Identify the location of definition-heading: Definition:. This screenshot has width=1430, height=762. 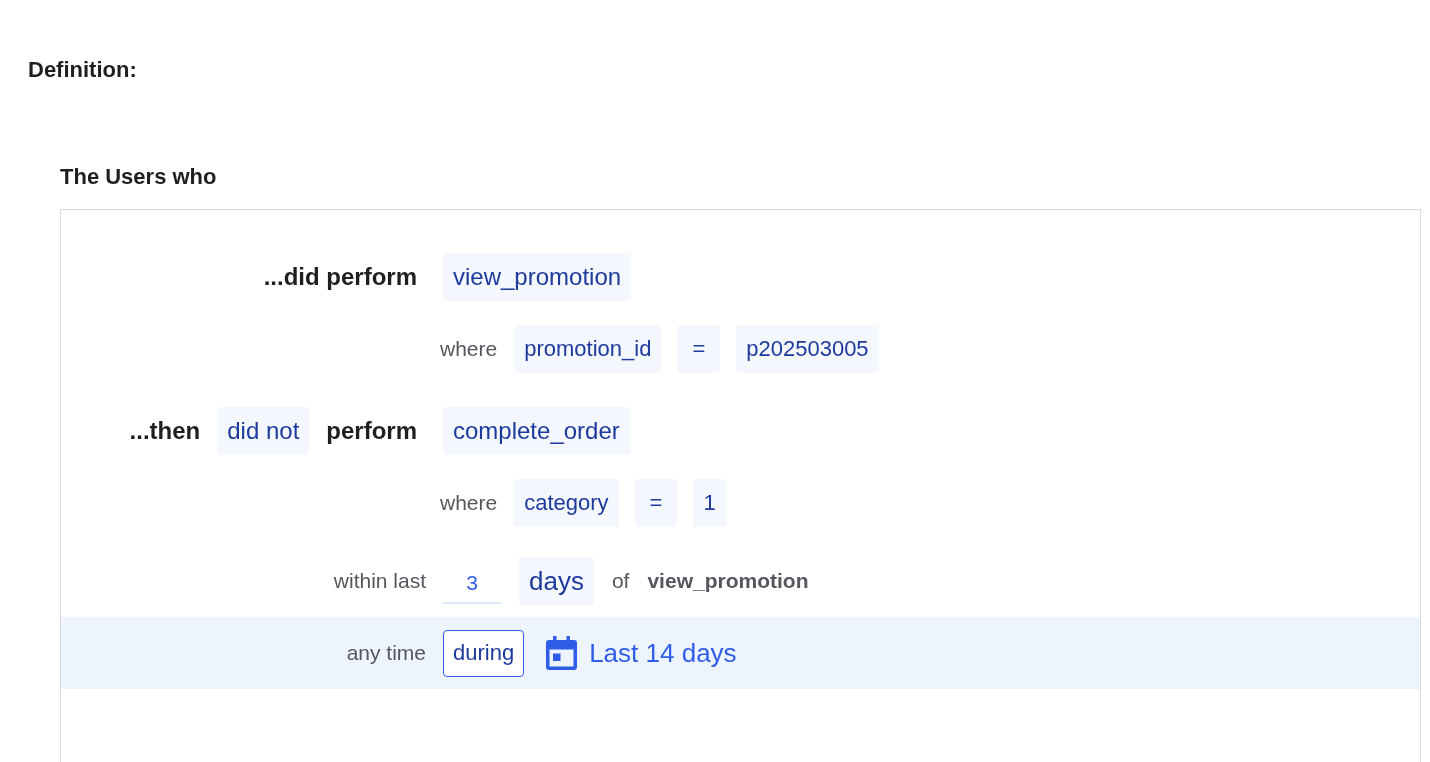
(82, 70).